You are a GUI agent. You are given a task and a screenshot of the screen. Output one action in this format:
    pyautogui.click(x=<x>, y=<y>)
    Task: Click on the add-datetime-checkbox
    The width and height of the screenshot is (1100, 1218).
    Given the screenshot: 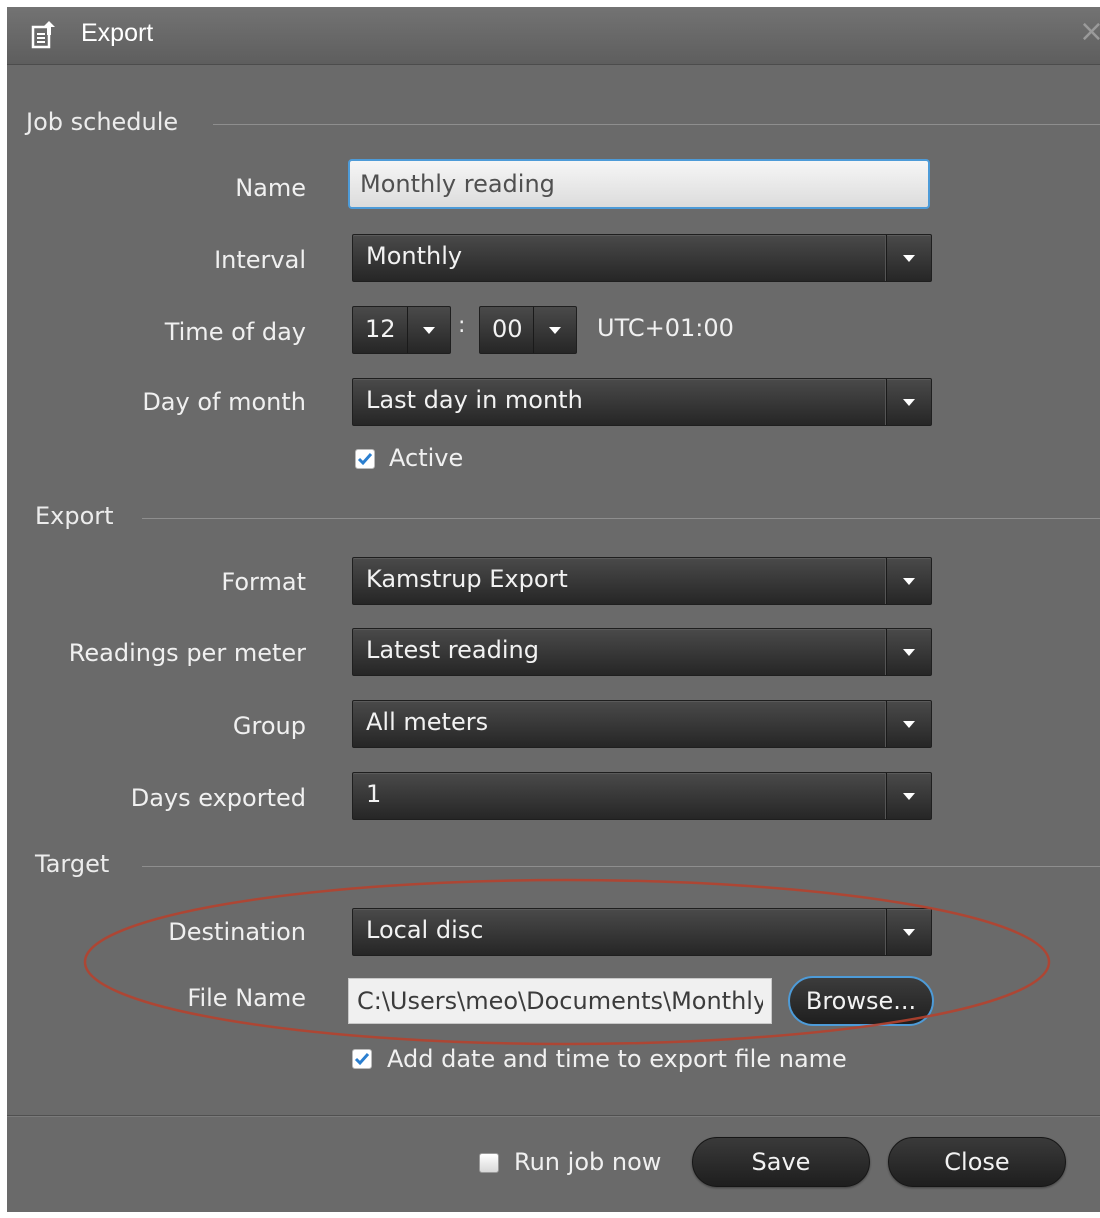 What is the action you would take?
    pyautogui.click(x=362, y=1059)
    